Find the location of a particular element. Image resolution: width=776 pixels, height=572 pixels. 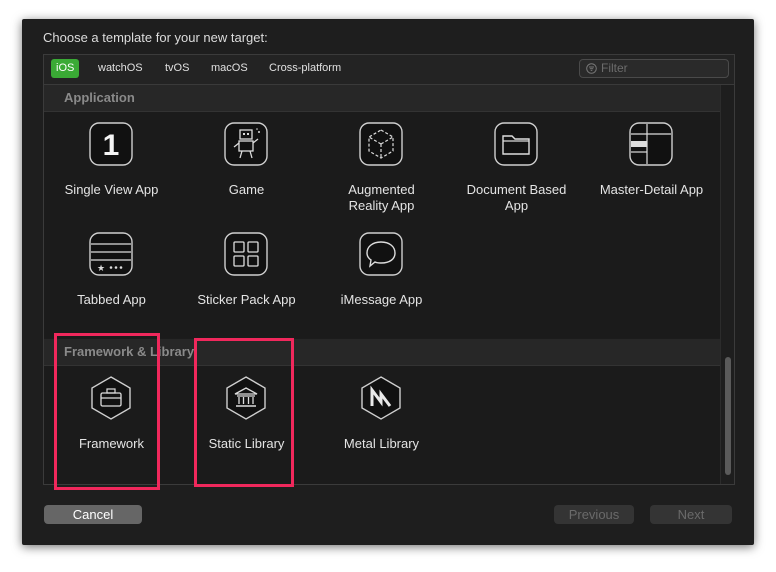

template-game: Game is located at coordinates (246, 167).